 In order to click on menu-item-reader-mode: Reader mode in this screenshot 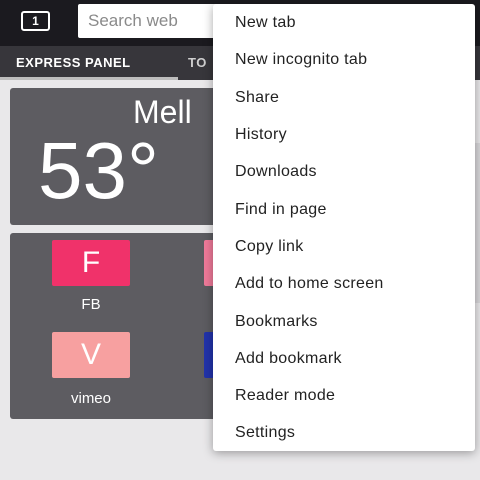, I will do `click(285, 395)`.